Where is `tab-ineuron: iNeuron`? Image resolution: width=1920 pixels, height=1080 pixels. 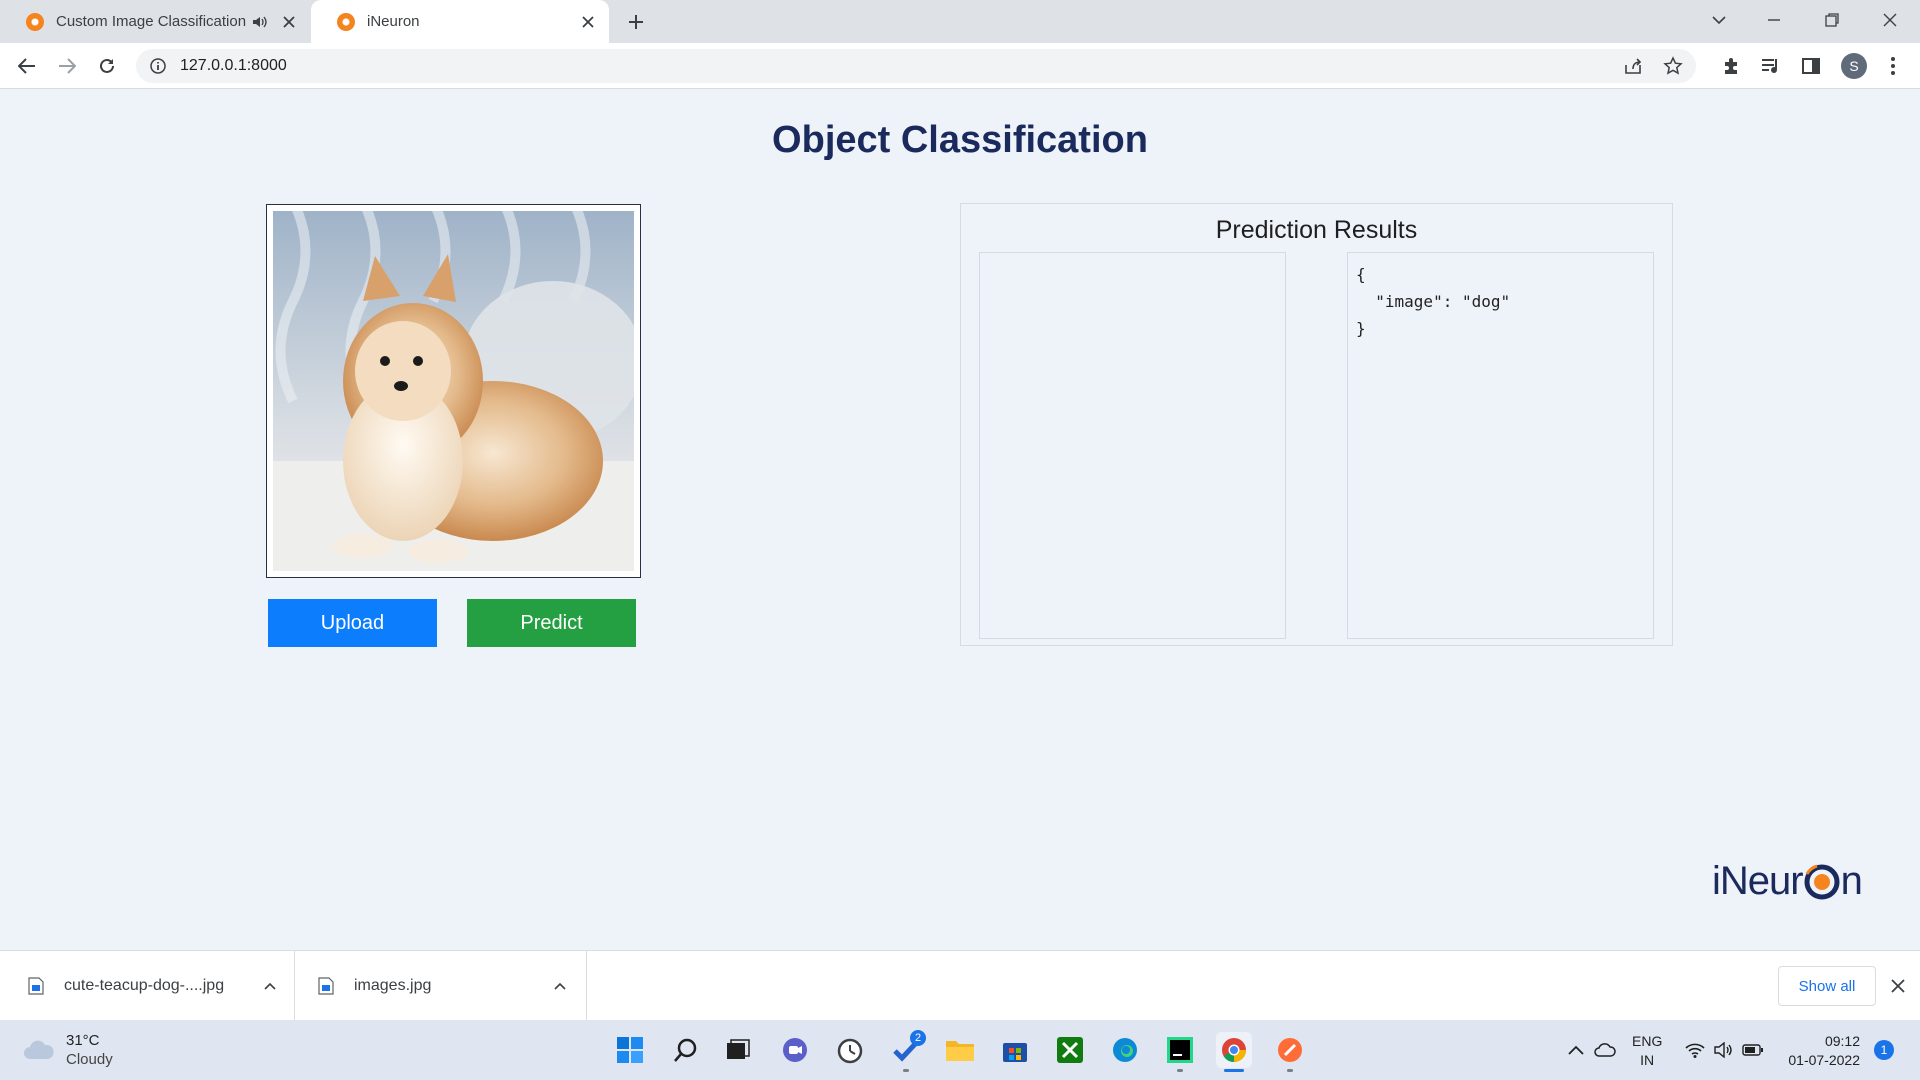 tab-ineuron: iNeuron is located at coordinates (460, 21).